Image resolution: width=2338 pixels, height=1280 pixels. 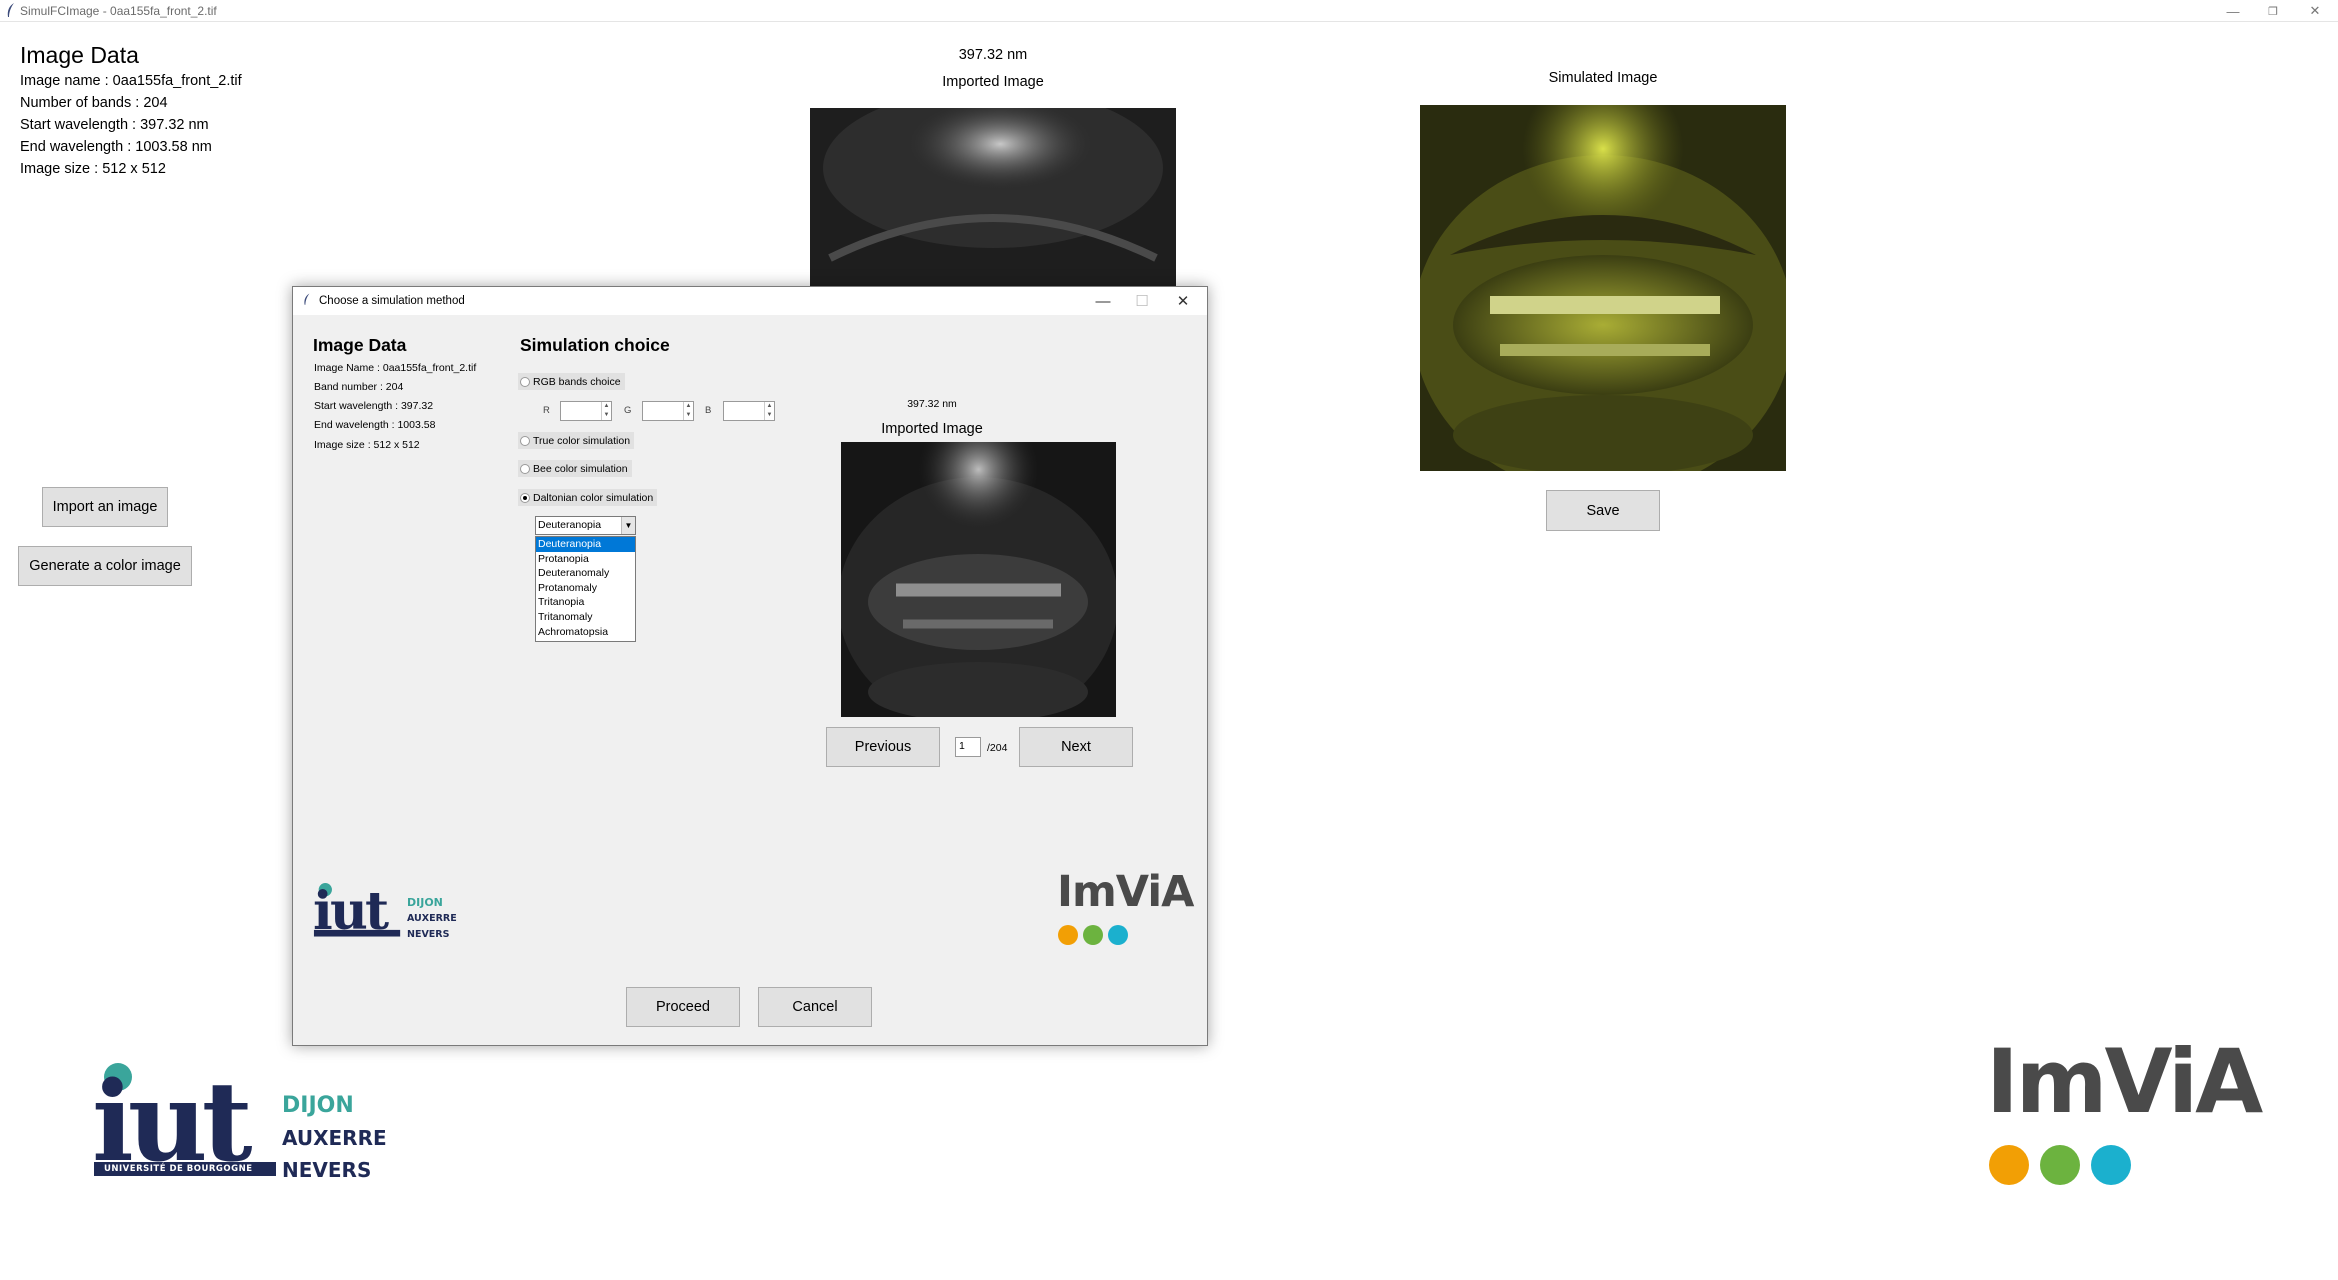 I want to click on iut-auxerre-label: AUXERRE, so click(x=334, y=1138).